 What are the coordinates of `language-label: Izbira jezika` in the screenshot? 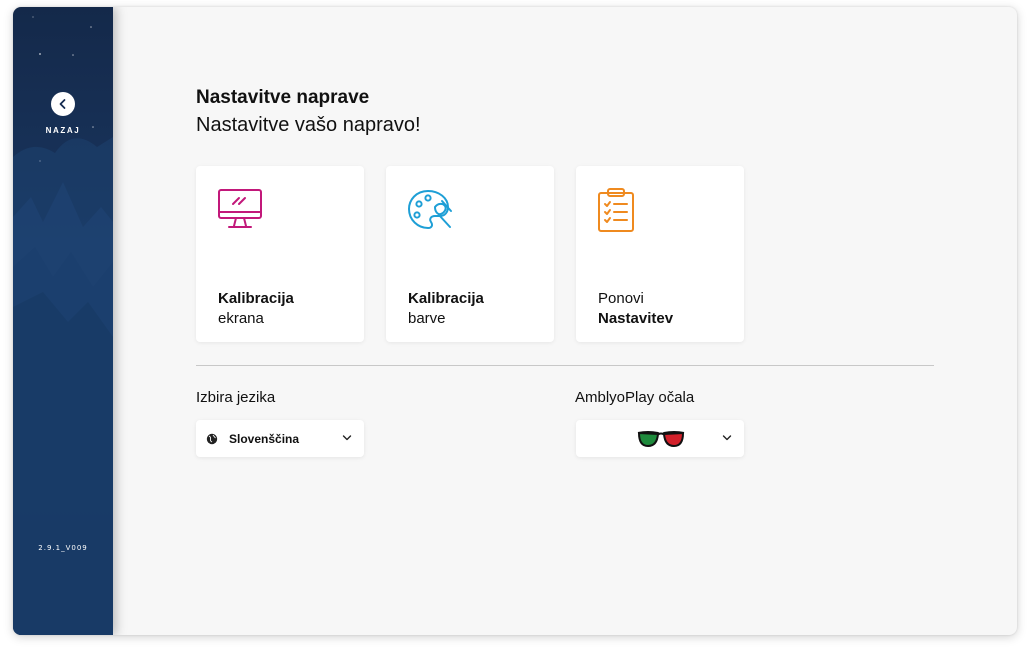 It's located at (236, 397).